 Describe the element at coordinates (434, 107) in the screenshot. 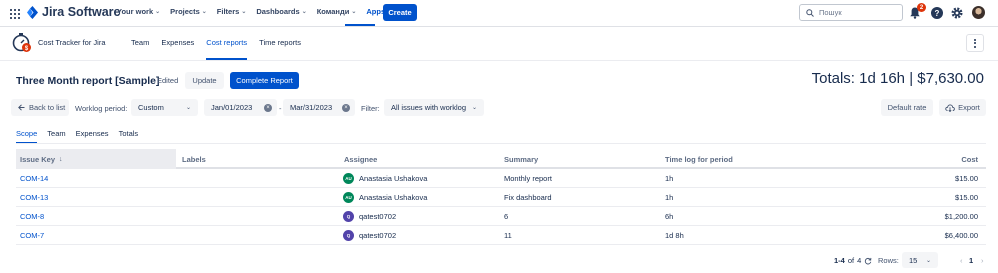

I see `issue-filter-select: All issues with worklog ⌄` at that location.